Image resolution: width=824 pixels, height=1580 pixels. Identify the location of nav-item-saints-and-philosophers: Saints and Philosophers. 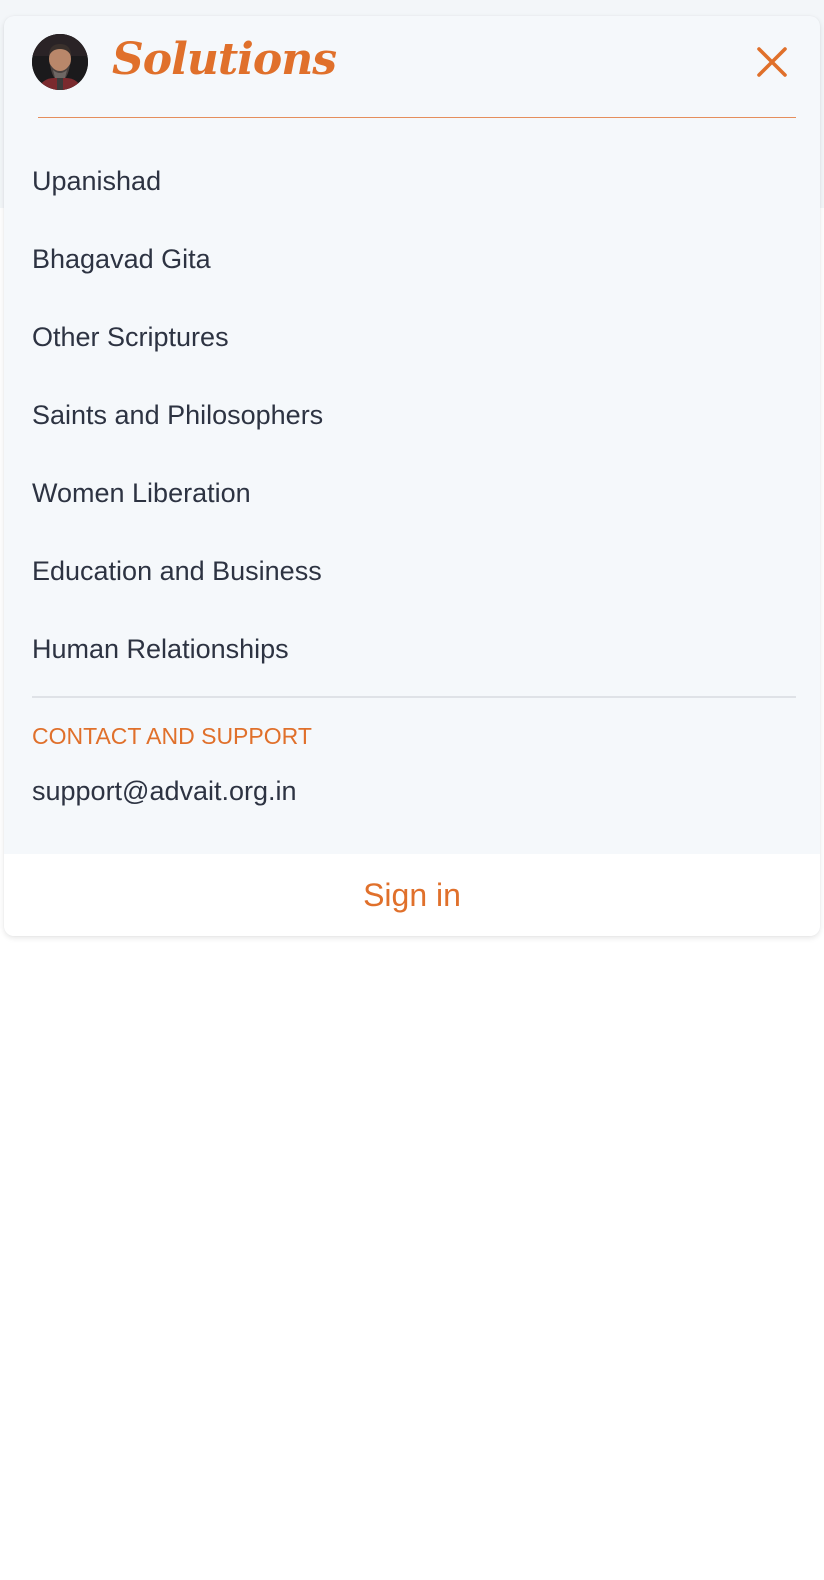
(412, 429).